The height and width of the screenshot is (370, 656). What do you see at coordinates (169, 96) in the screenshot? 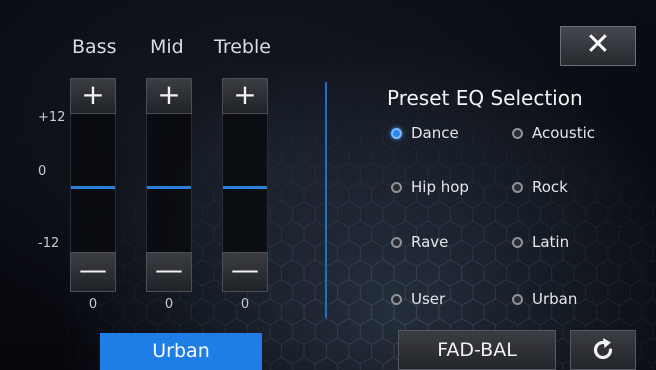
I see `mid-plus-button: +` at bounding box center [169, 96].